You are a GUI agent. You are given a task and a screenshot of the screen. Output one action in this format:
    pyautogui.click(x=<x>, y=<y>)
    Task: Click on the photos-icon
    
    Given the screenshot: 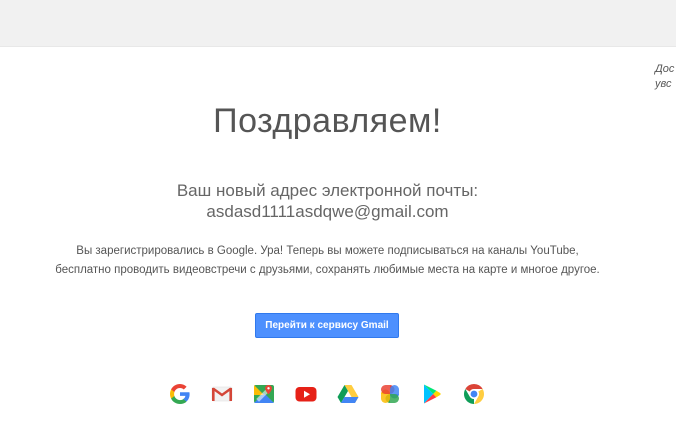 What is the action you would take?
    pyautogui.click(x=390, y=394)
    